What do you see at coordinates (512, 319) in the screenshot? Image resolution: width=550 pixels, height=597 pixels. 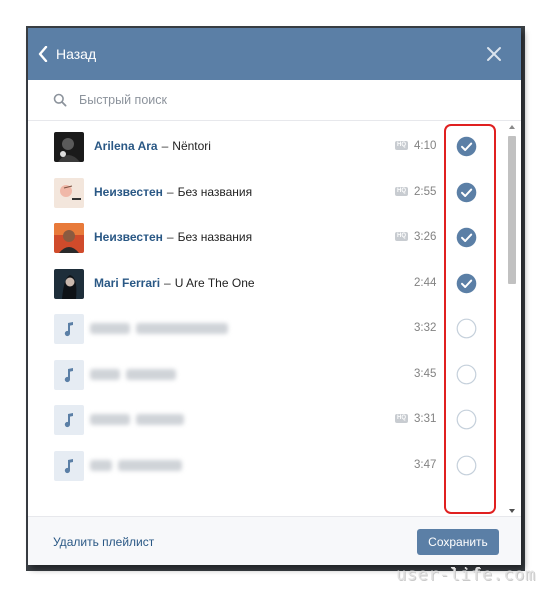 I see `scrollbar` at bounding box center [512, 319].